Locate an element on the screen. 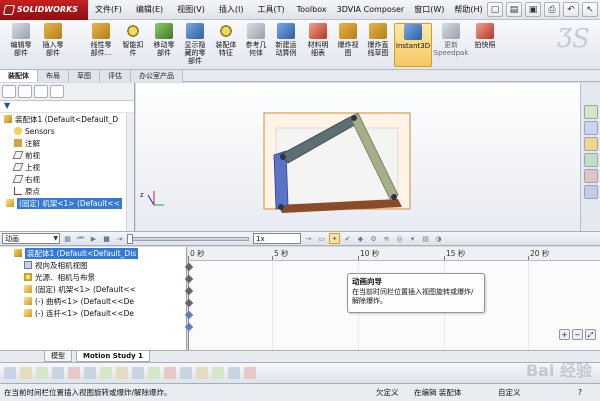  solidworks-logo: SOLIDWORKS is located at coordinates (44, 10).